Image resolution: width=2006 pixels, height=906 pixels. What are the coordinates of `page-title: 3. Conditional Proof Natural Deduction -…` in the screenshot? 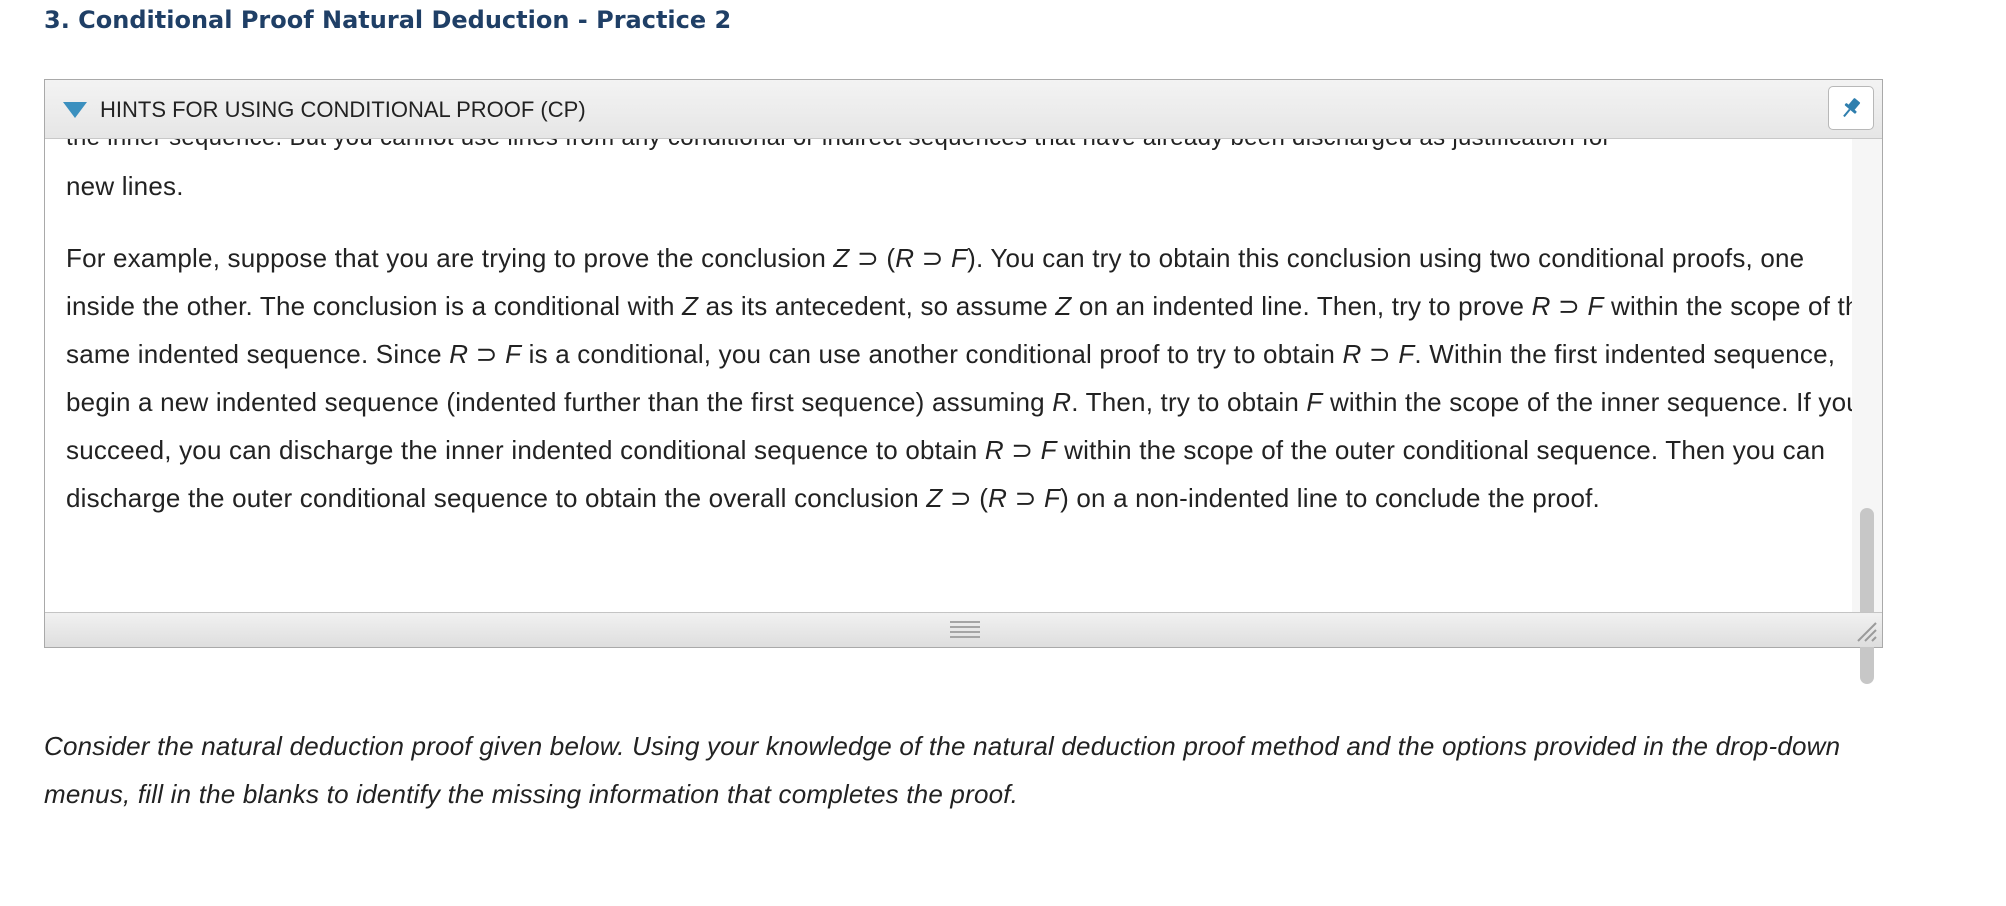 It's located at (388, 20).